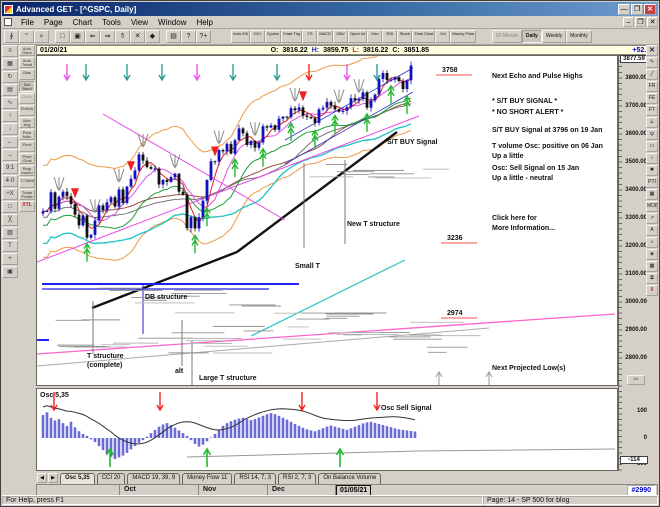  Describe the element at coordinates (172, 22) in the screenshot. I see `menu-window: Window` at that location.